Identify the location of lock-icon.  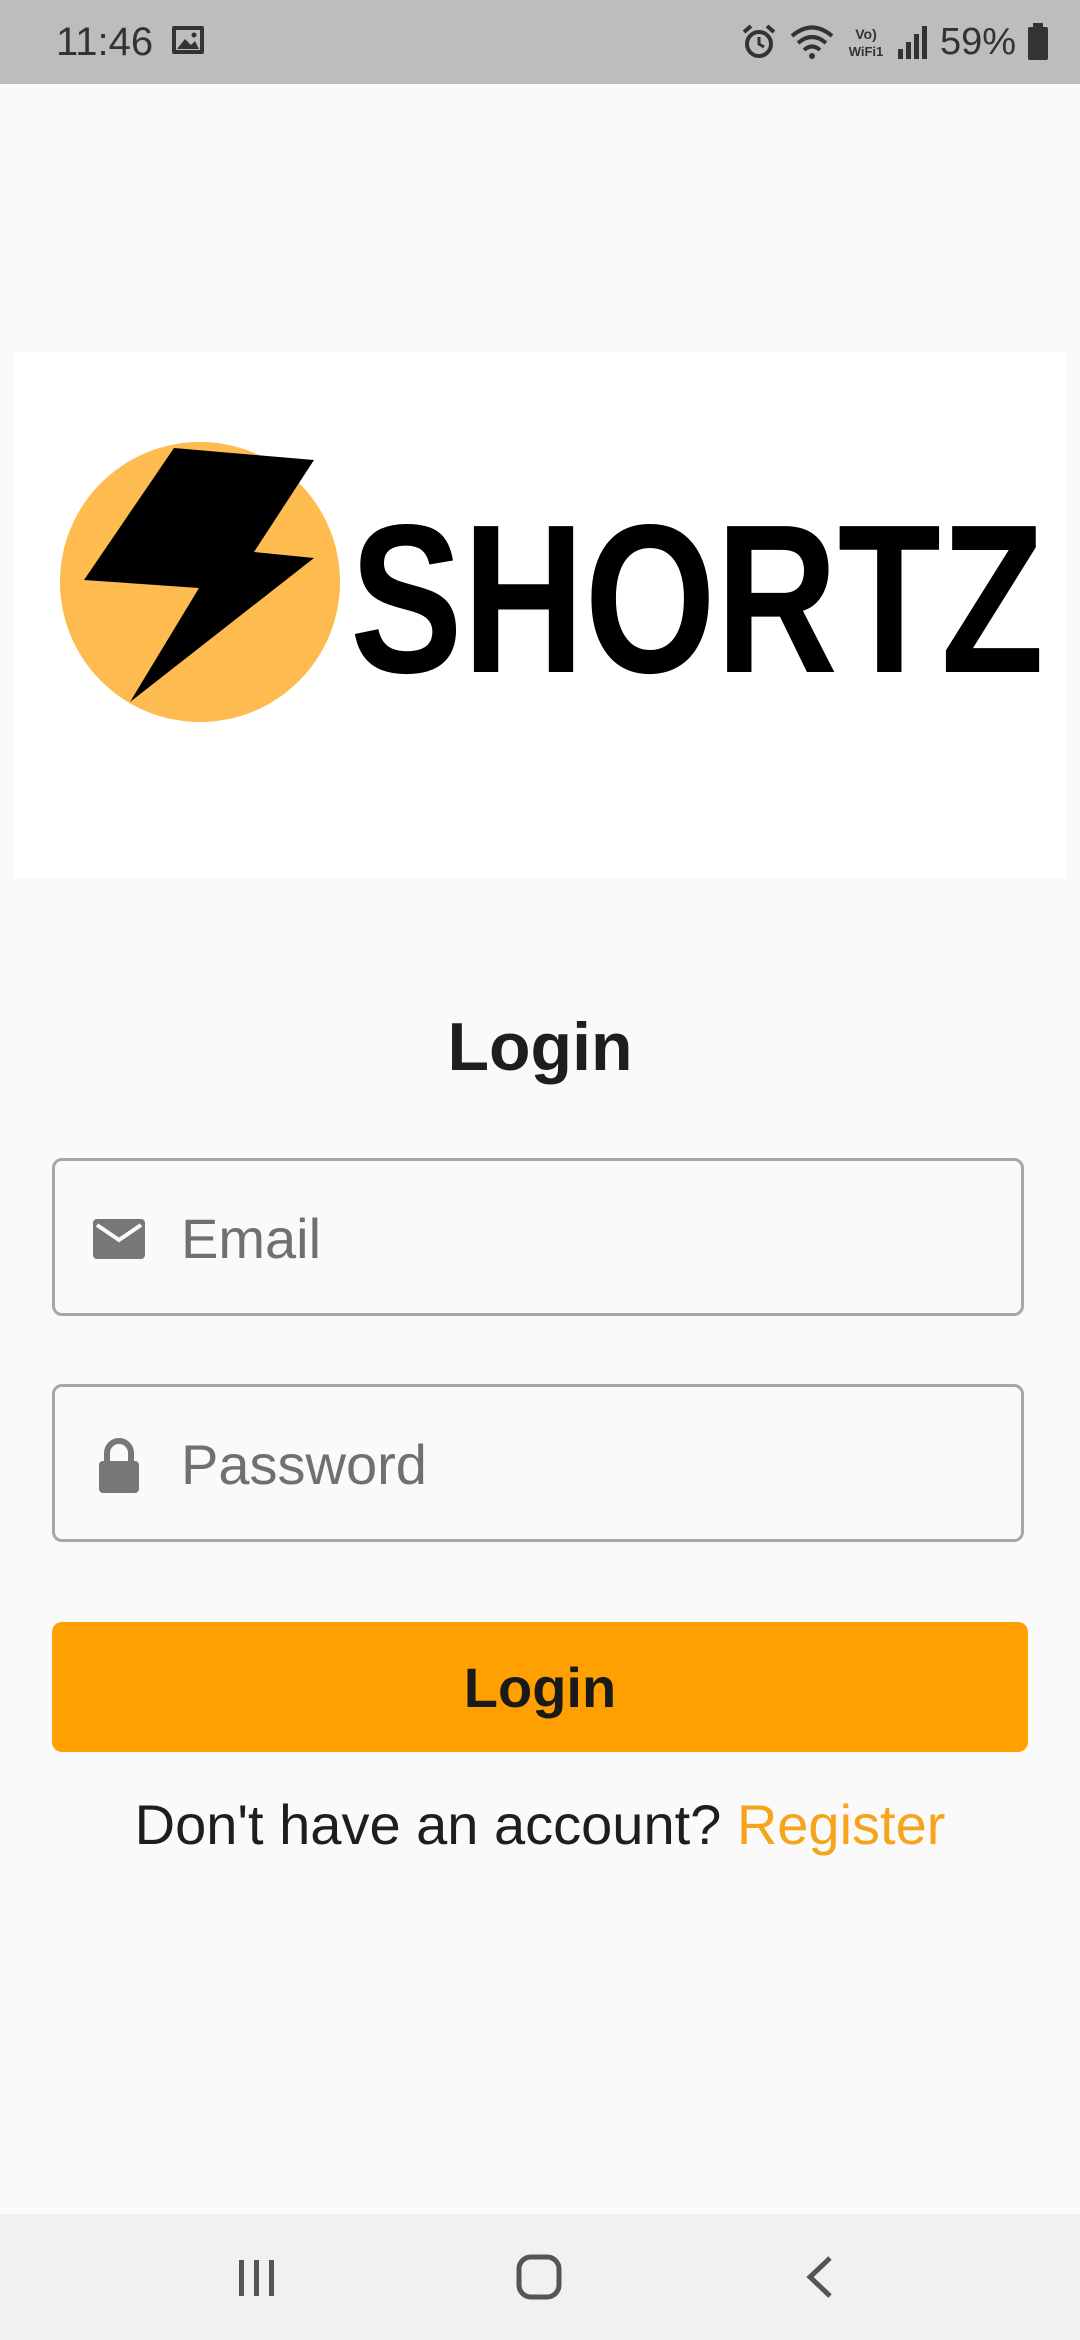
(119, 1465).